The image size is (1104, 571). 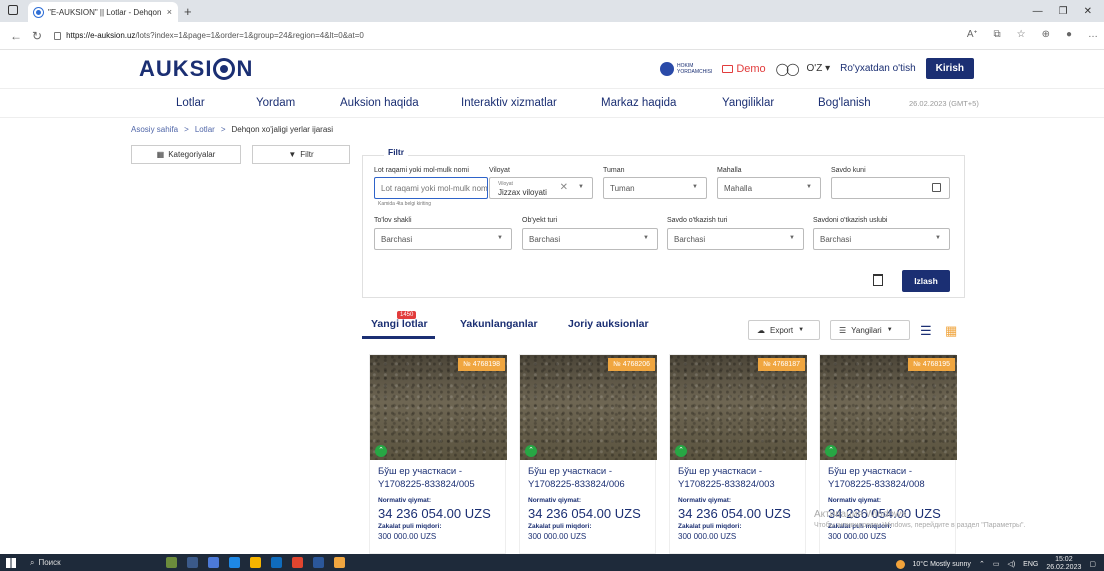 I want to click on calendar-icon, so click(x=936, y=187).